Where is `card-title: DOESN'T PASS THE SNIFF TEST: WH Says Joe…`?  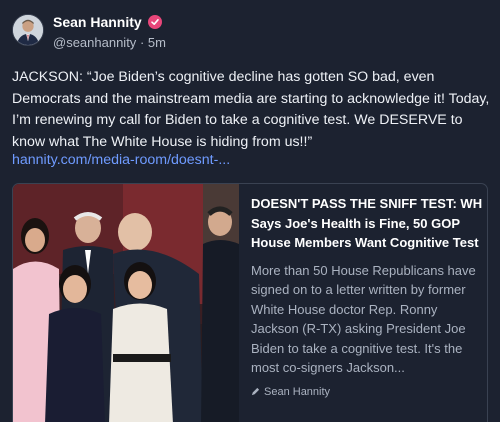 card-title: DOESN'T PASS THE SNIFF TEST: WH Says Joe… is located at coordinates (367, 223).